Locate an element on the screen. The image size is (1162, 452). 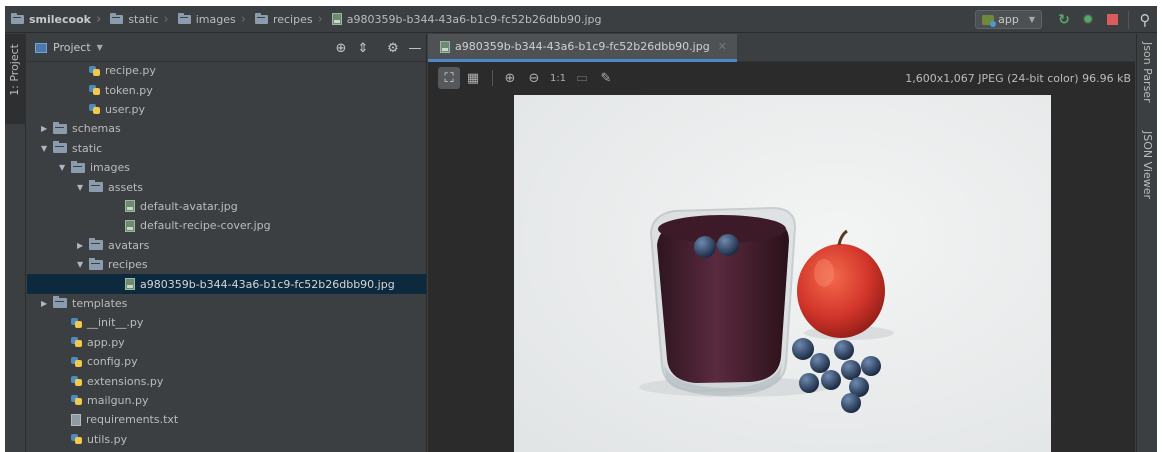
tree-folder-row: ▼ assets is located at coordinates (226, 186).